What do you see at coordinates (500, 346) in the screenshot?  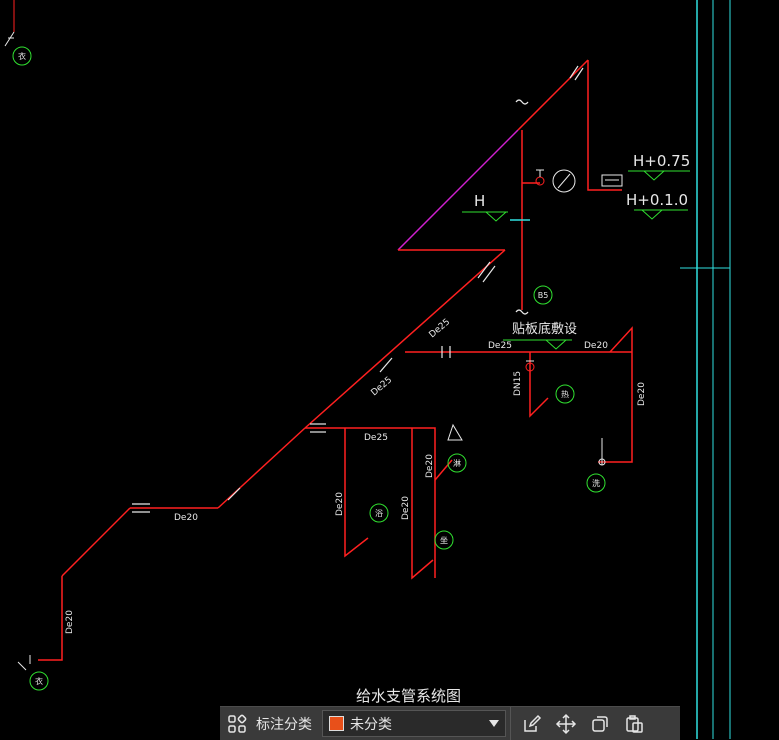 I see `de25-label-1: De25` at bounding box center [500, 346].